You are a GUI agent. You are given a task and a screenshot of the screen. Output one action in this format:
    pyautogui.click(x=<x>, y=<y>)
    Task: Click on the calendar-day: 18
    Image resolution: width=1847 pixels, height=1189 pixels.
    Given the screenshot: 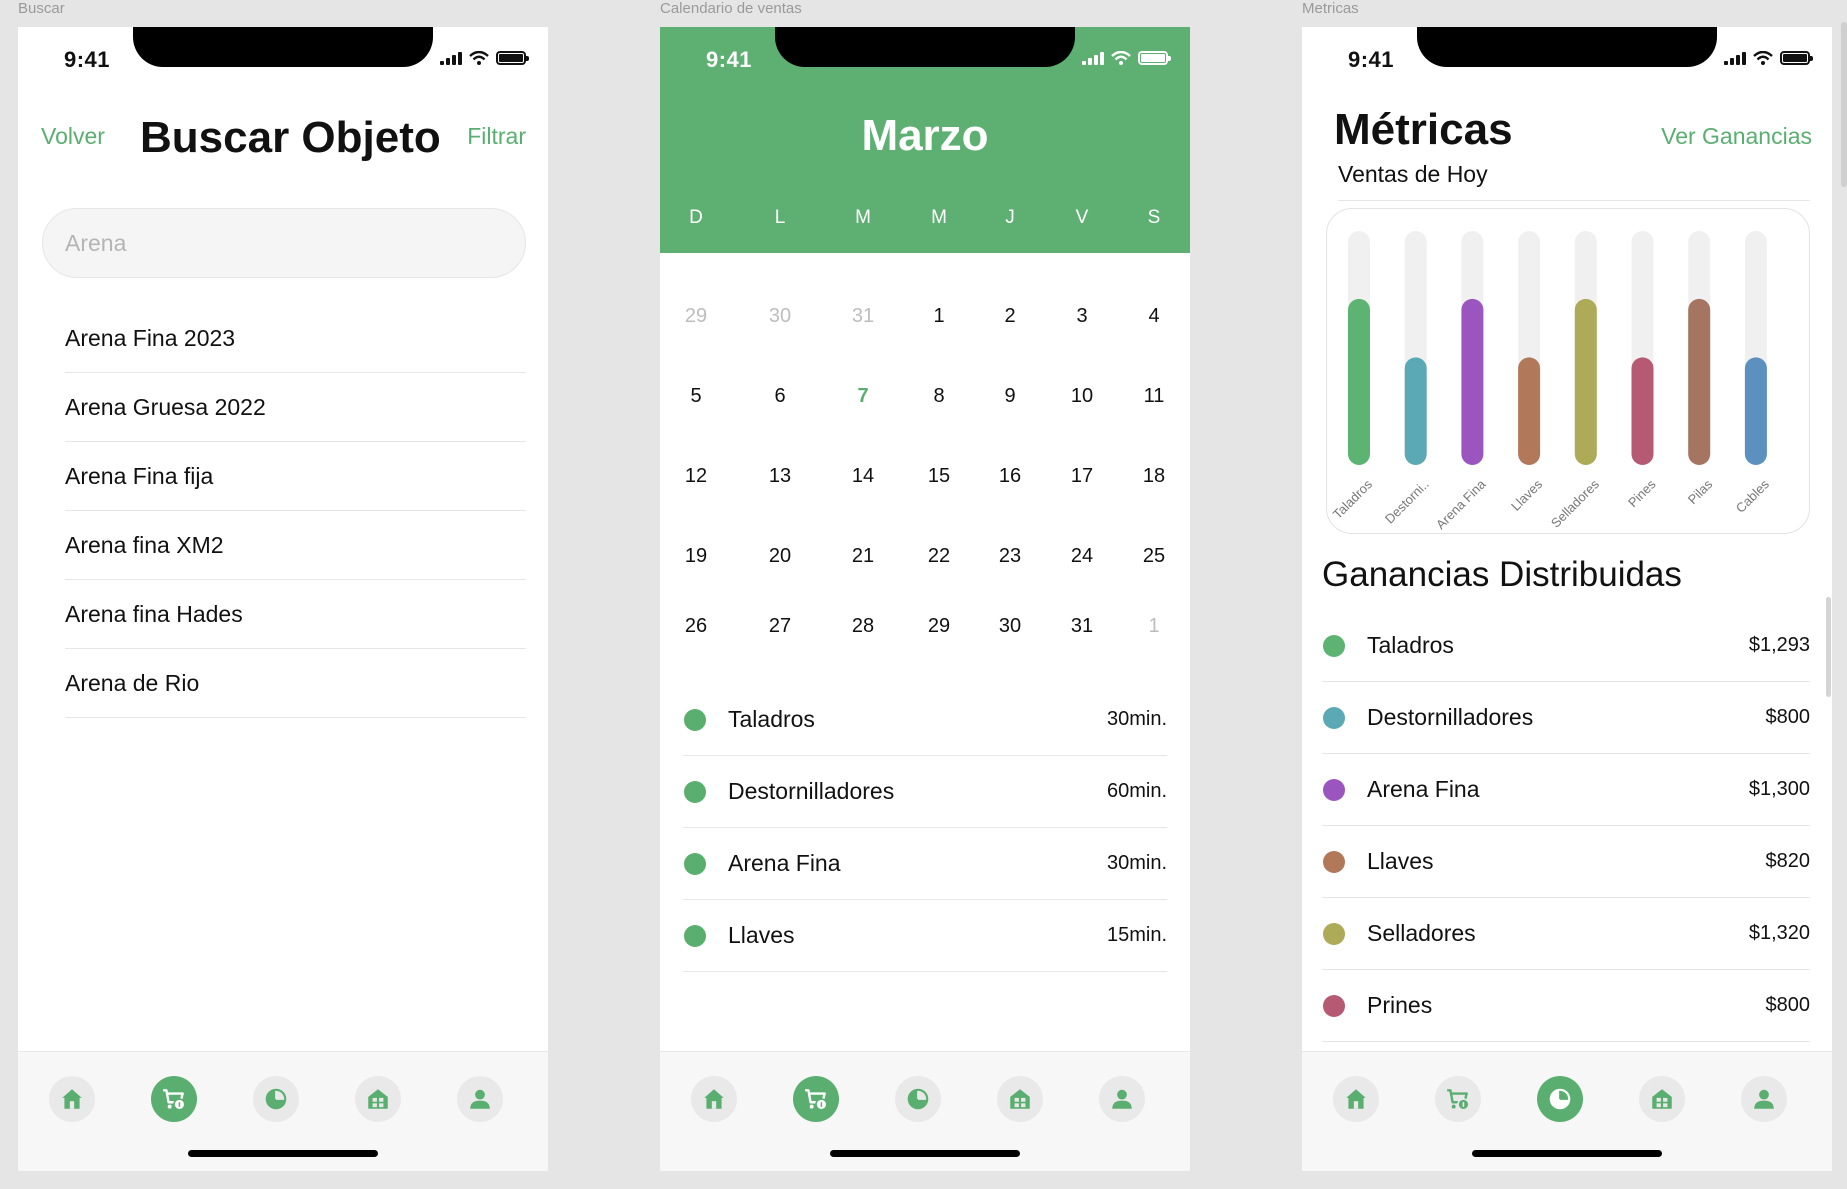 What is the action you would take?
    pyautogui.click(x=1154, y=476)
    